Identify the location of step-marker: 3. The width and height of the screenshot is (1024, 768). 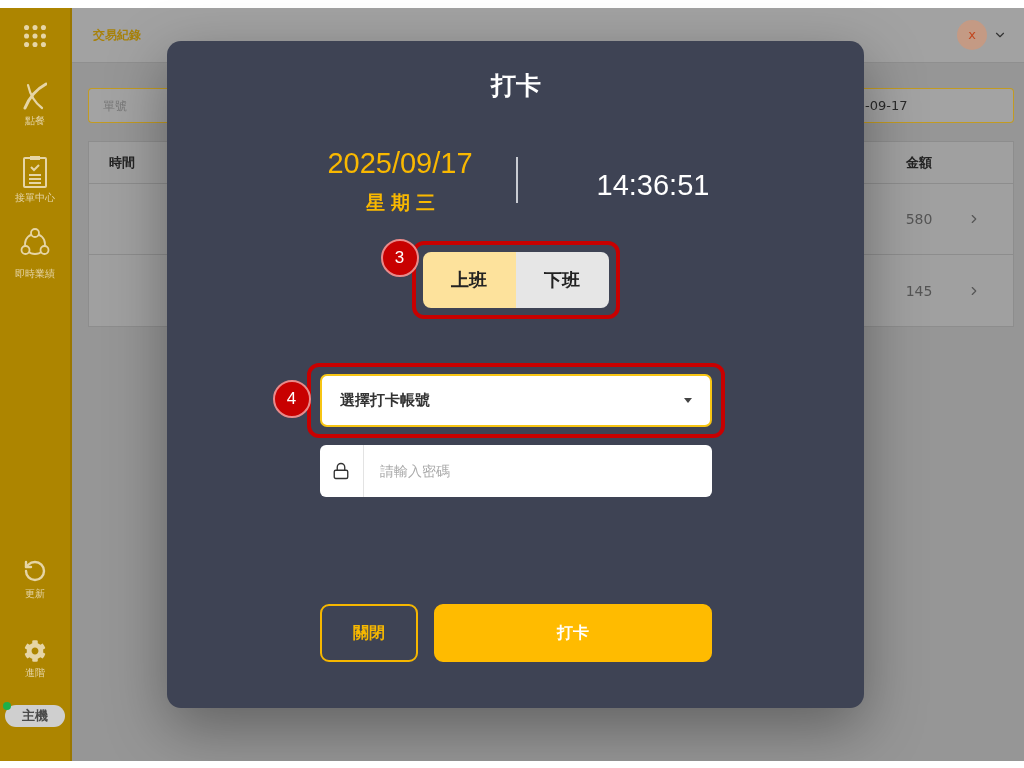
(399, 258).